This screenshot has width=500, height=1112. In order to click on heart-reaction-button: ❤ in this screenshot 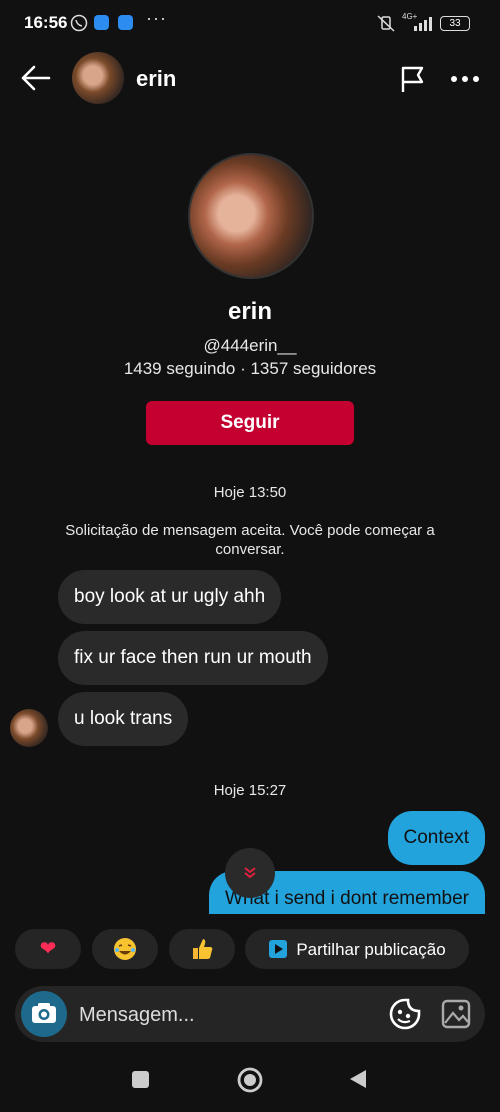, I will do `click(48, 949)`.